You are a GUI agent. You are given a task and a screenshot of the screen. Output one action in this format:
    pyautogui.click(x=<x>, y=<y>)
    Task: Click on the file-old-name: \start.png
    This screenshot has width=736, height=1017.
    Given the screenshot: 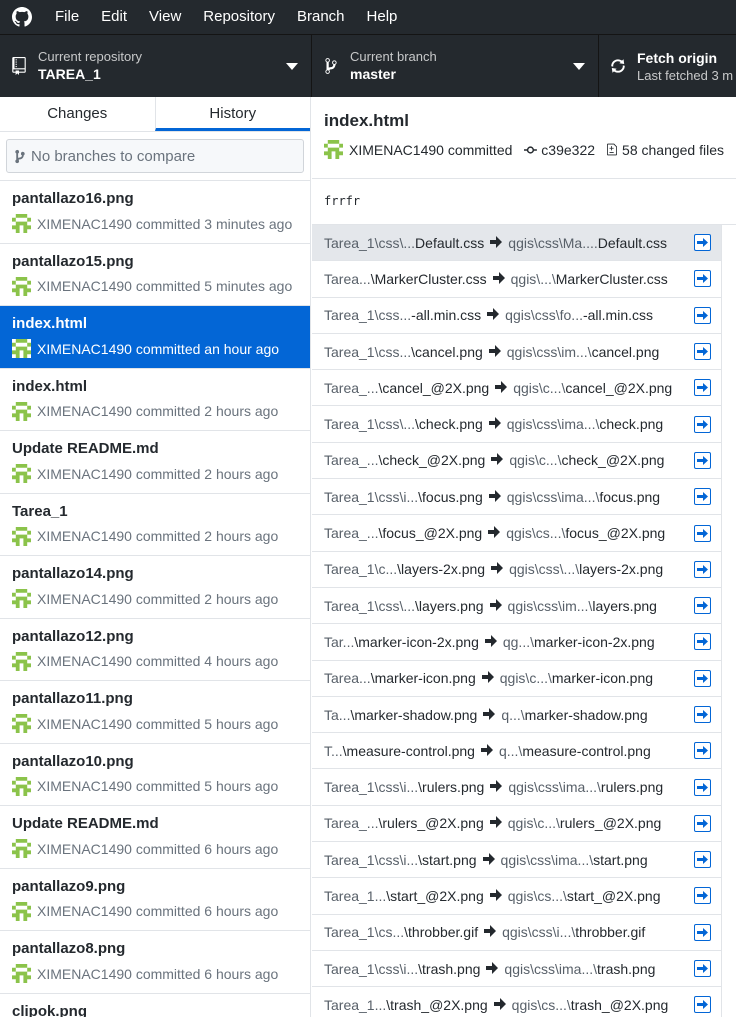 What is the action you would take?
    pyautogui.click(x=447, y=859)
    